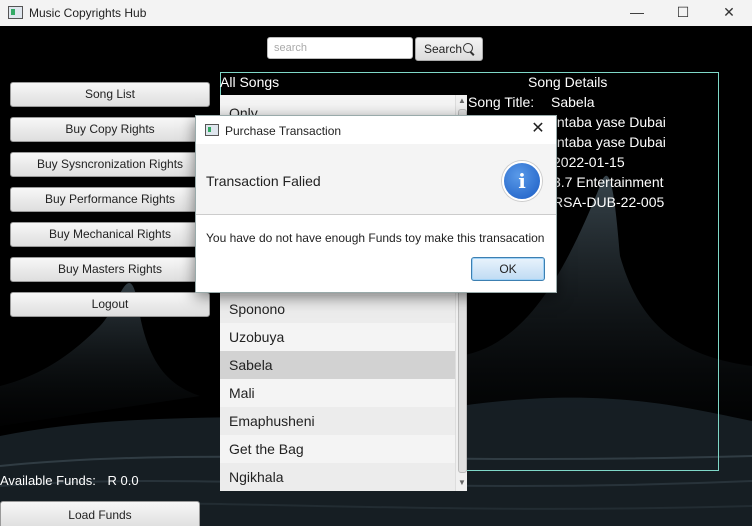  What do you see at coordinates (48, 480) in the screenshot?
I see `funds-label: Available Funds:` at bounding box center [48, 480].